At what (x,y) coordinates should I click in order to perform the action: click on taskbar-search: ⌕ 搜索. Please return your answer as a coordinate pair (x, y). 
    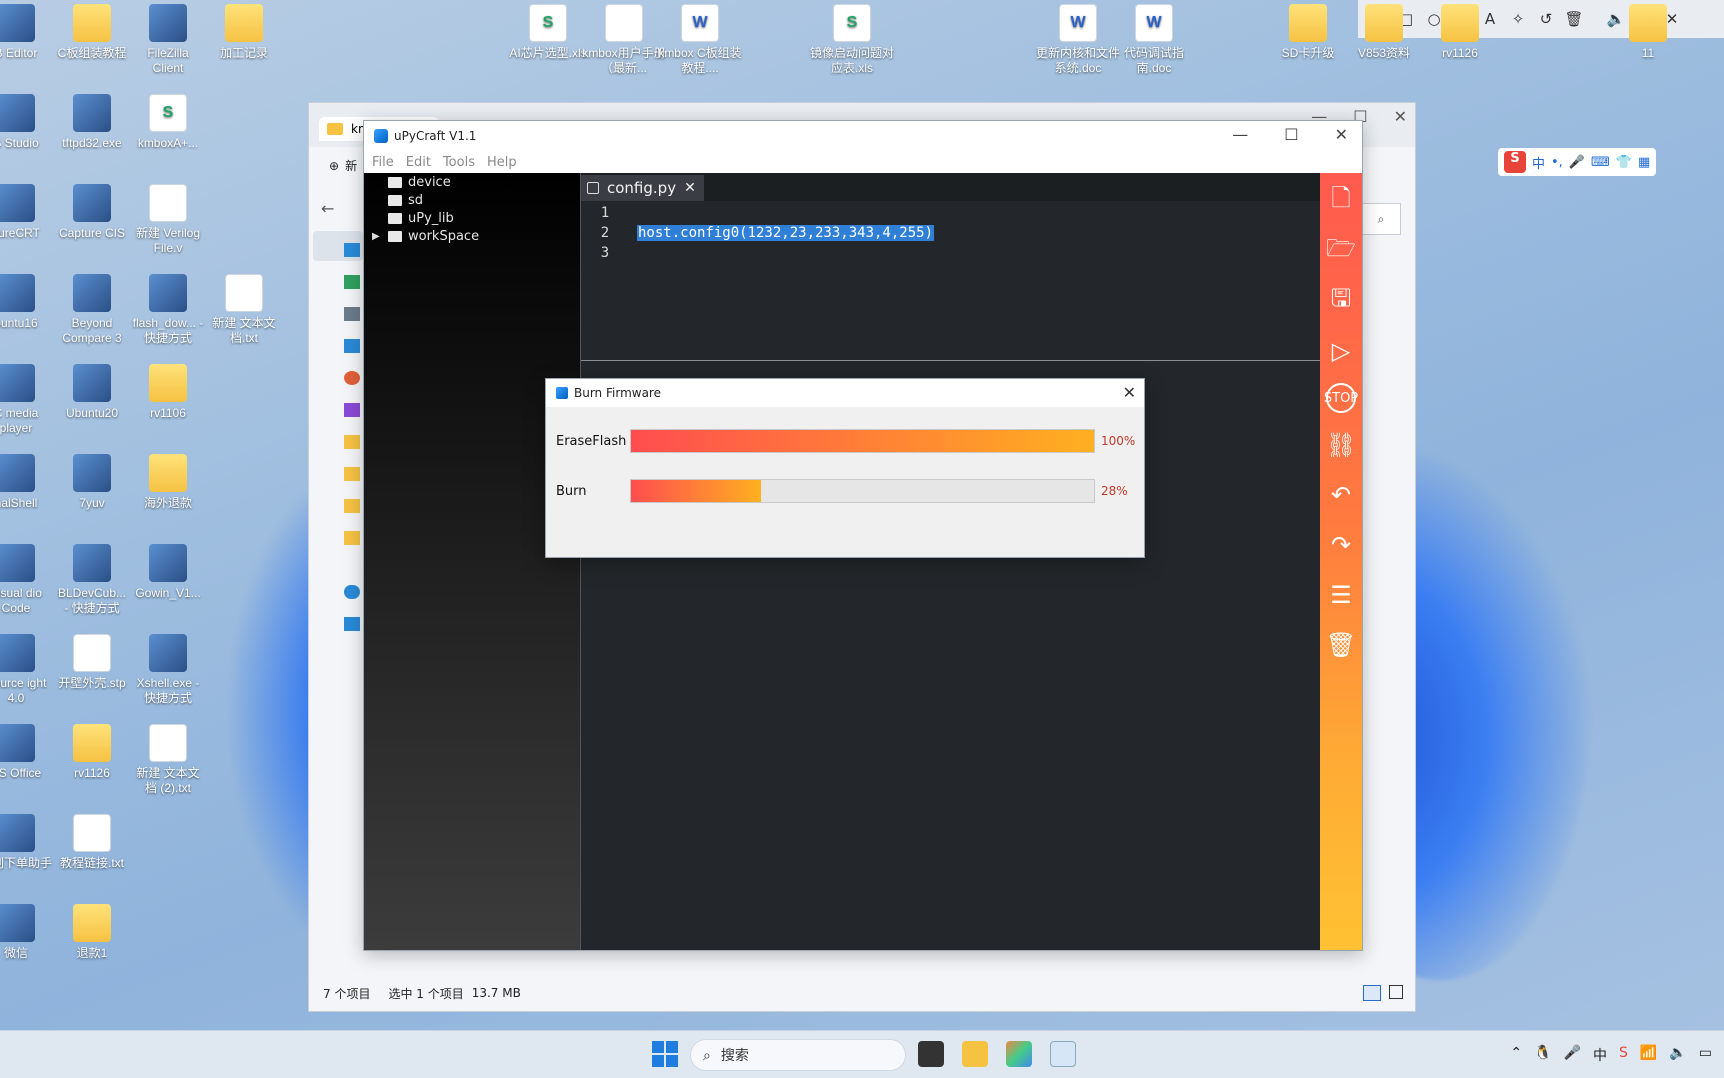
    Looking at the image, I should click on (798, 1055).